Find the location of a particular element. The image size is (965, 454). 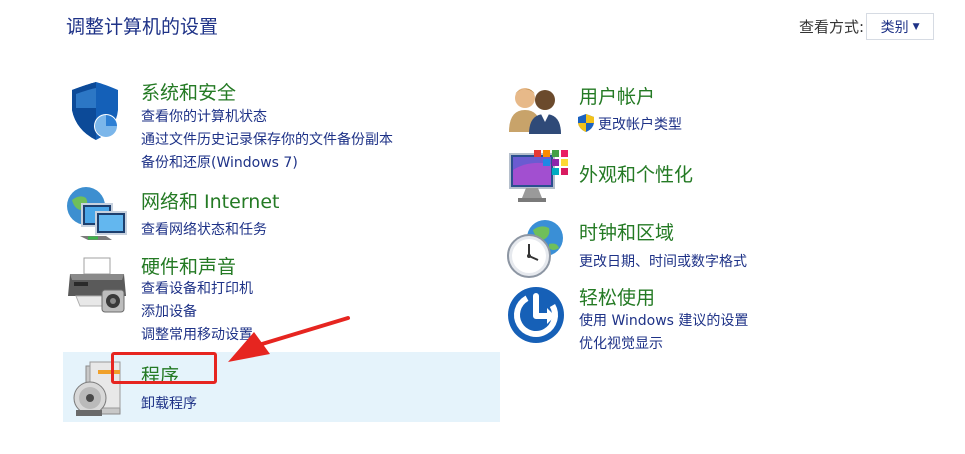

link-file-history-backup: 通过文件历史记录保存你的文件备份副本 is located at coordinates (267, 139).